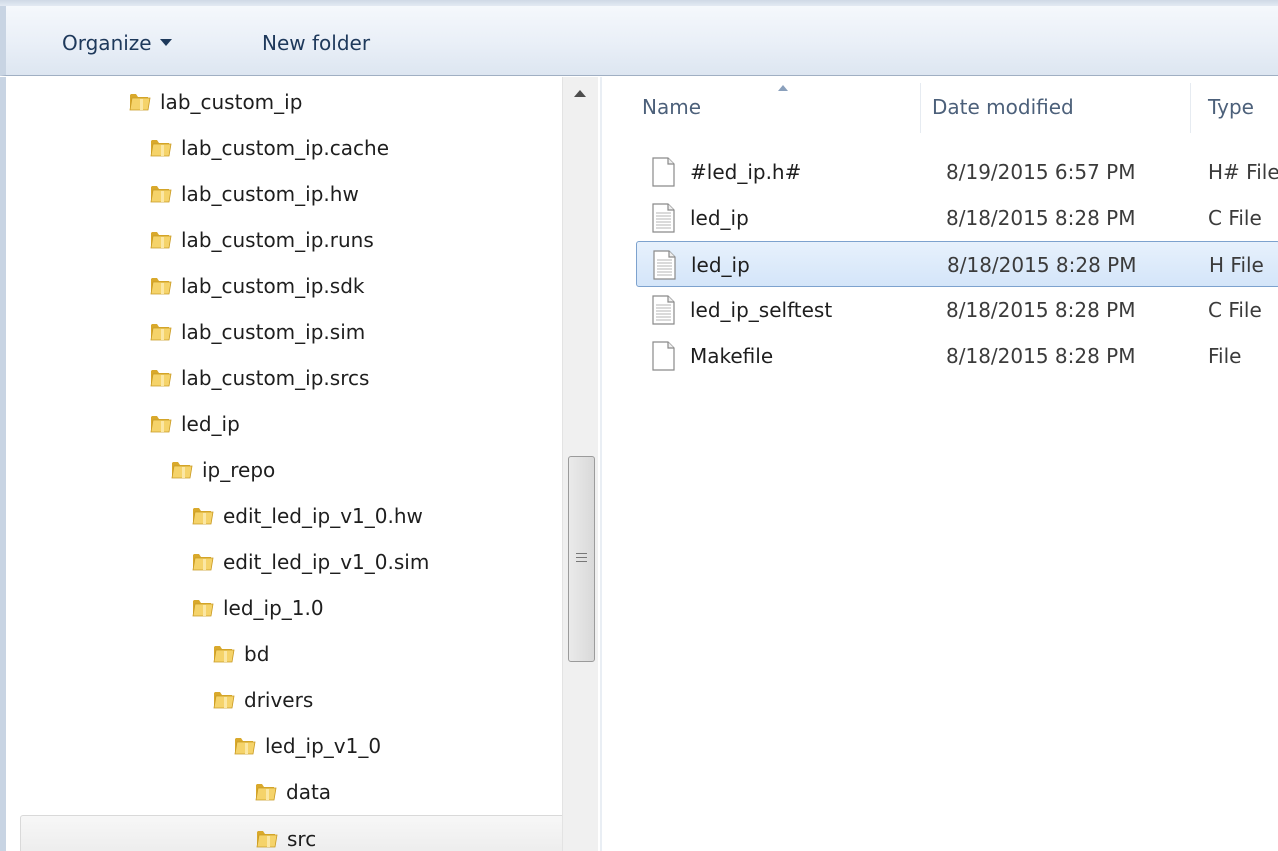  I want to click on nav-folder-item: drivers, so click(294, 700).